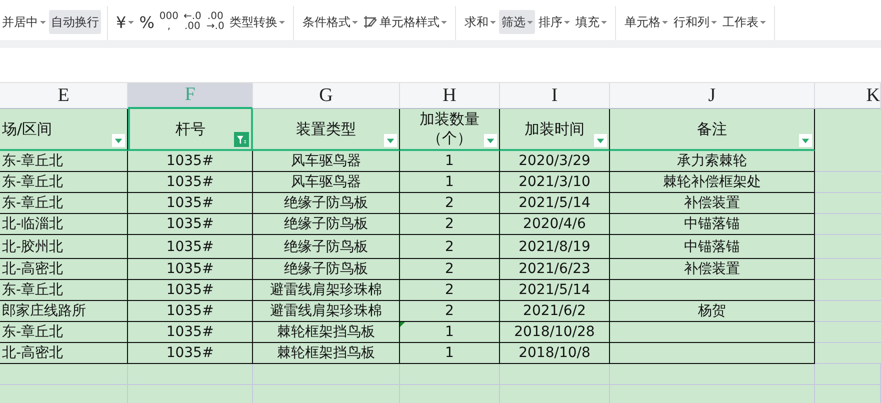 The height and width of the screenshot is (403, 881). I want to click on toolbar-button: 筛选, so click(517, 22).